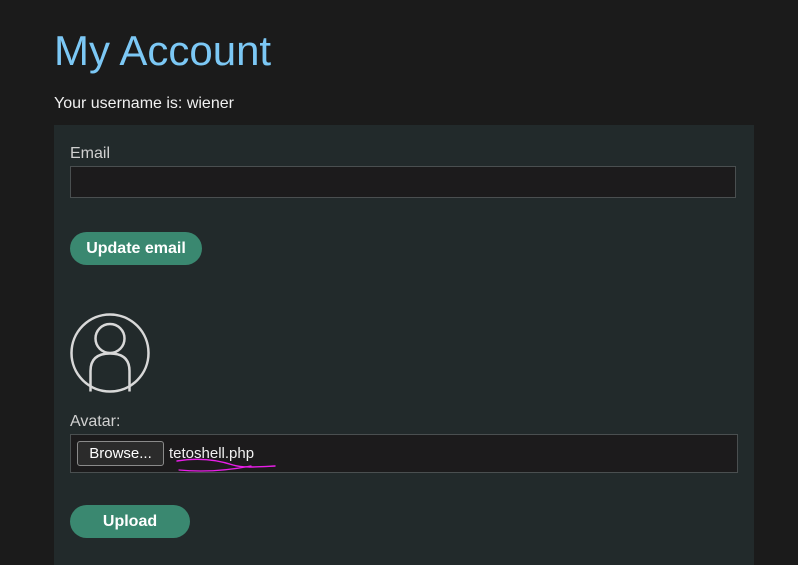 The width and height of the screenshot is (798, 565). What do you see at coordinates (404, 453) in the screenshot?
I see `avatar-file-input: Browse... tetoshell.php` at bounding box center [404, 453].